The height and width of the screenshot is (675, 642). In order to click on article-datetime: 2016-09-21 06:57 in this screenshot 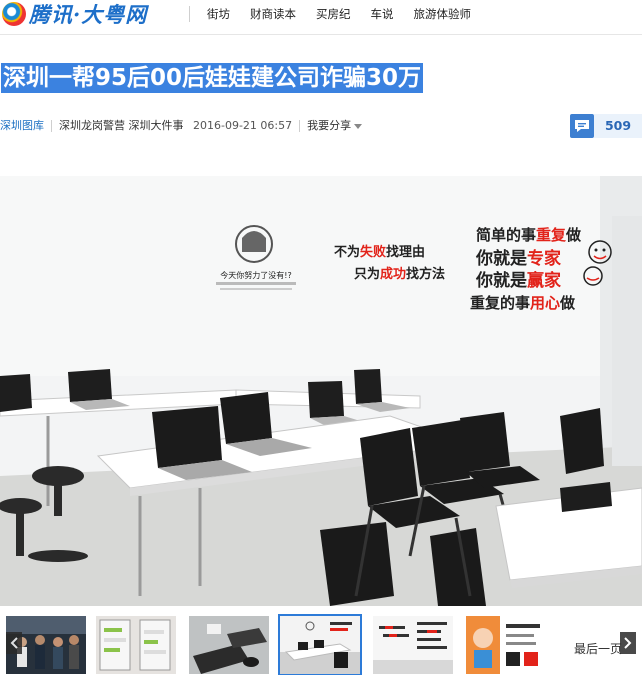, I will do `click(243, 125)`.